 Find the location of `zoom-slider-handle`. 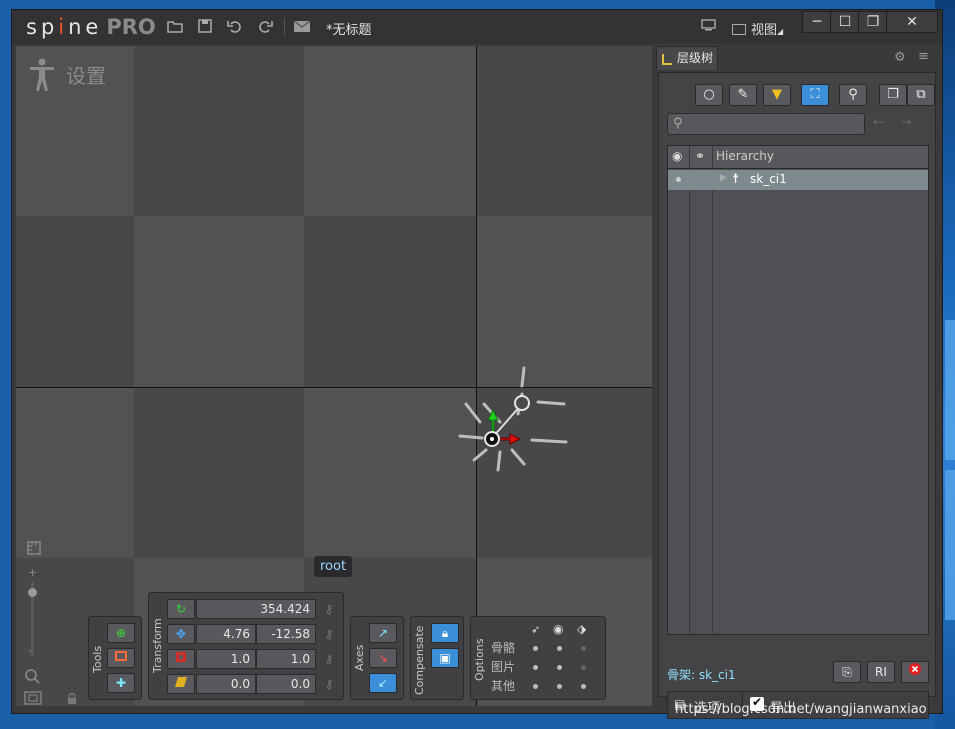

zoom-slider-handle is located at coordinates (32, 592).